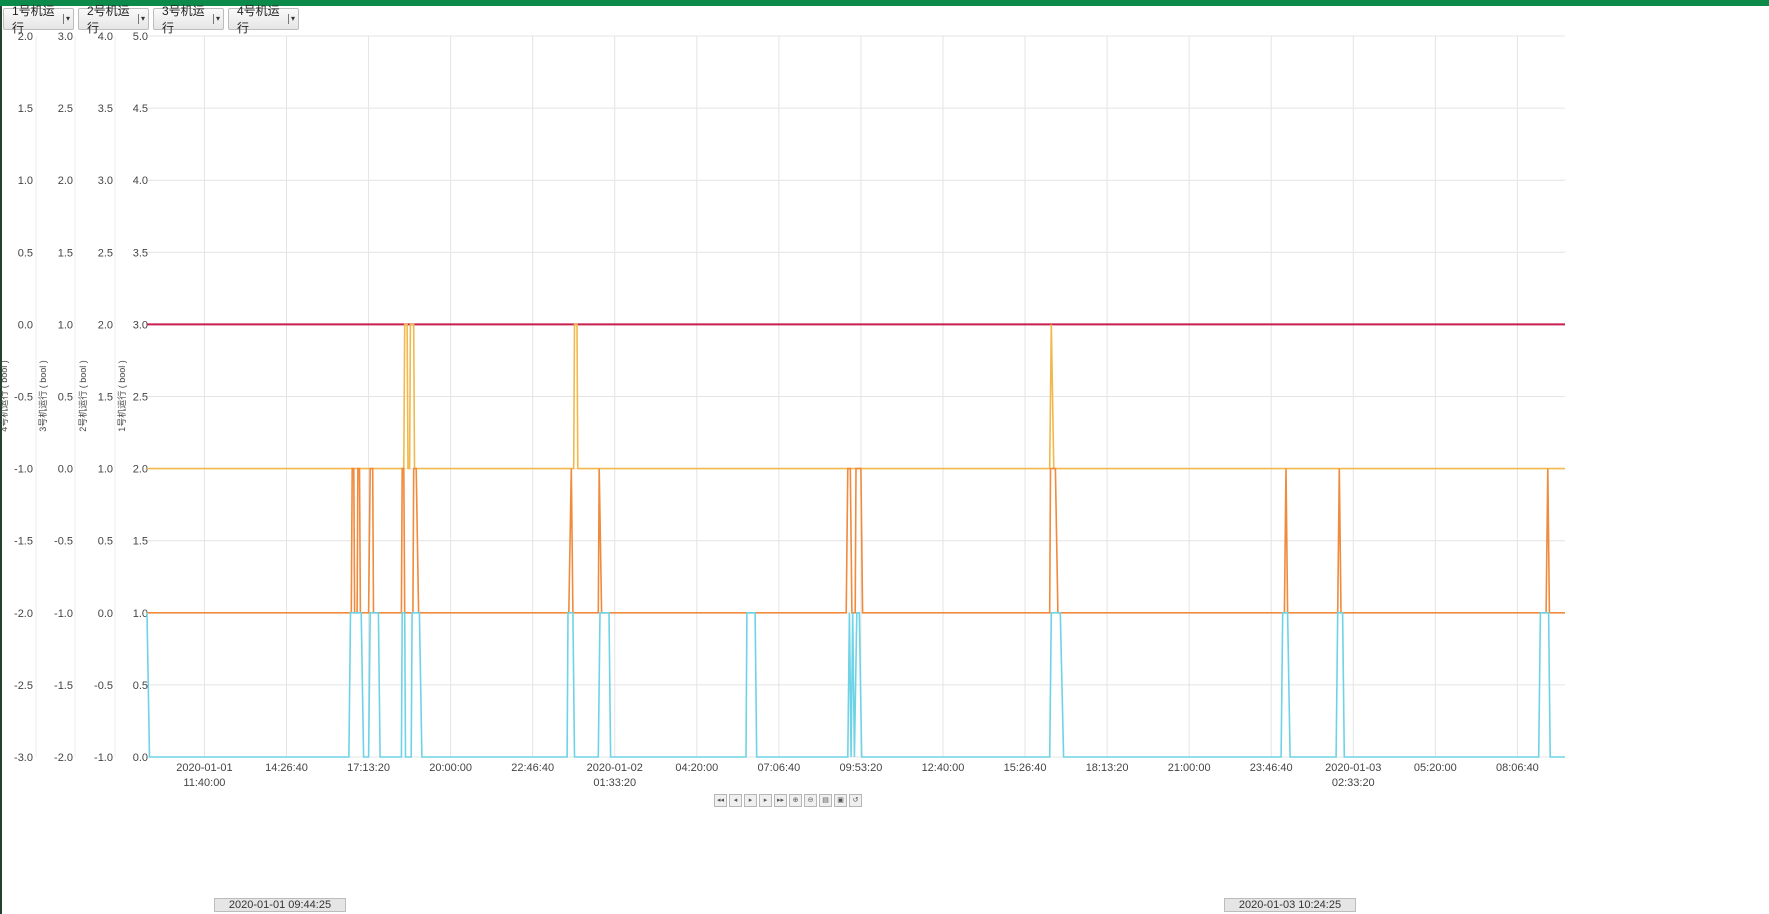 Image resolution: width=1769 pixels, height=914 pixels. What do you see at coordinates (810, 800) in the screenshot?
I see `zoom-out-icon: ⊖` at bounding box center [810, 800].